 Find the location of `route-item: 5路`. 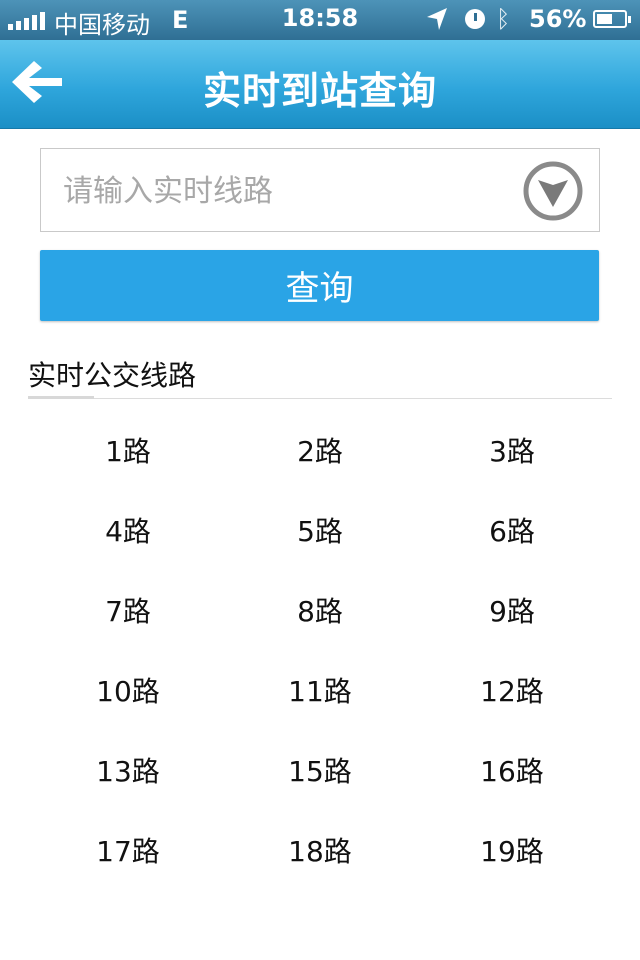

route-item: 5路 is located at coordinates (320, 532).